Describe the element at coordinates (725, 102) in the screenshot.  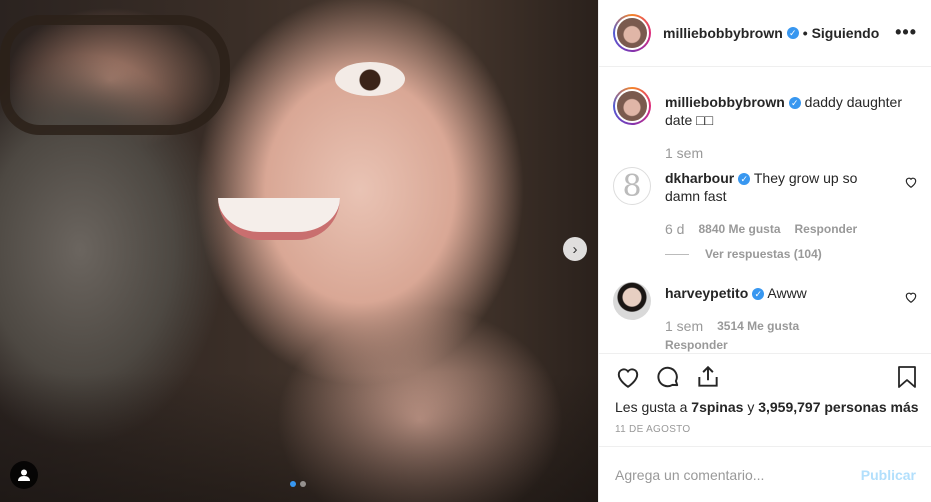
I see `caption-username: milliebobbybrown` at that location.